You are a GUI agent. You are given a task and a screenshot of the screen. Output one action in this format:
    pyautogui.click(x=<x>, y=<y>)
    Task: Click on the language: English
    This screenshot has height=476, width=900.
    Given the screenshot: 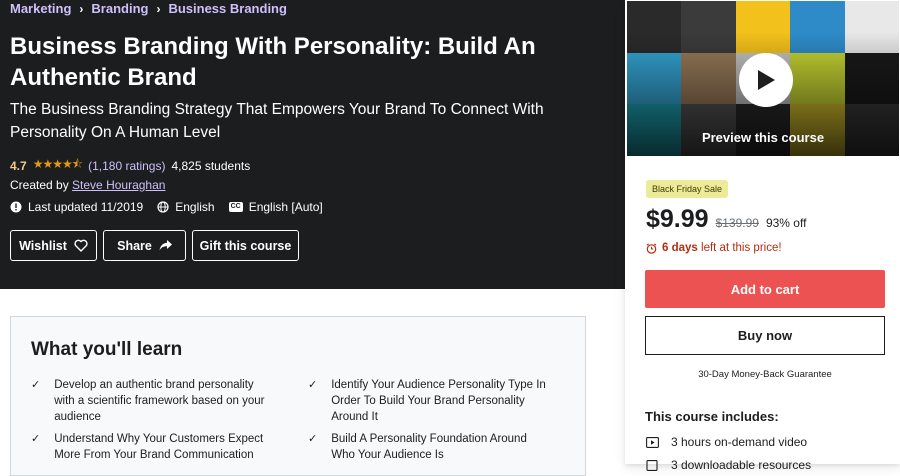 What is the action you would take?
    pyautogui.click(x=186, y=207)
    